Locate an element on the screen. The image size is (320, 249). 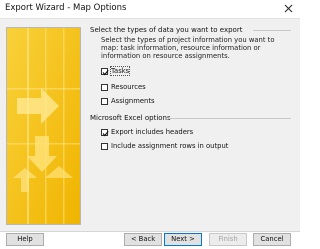
export-headers-checkbox: Export includes headers is located at coordinates (147, 132).